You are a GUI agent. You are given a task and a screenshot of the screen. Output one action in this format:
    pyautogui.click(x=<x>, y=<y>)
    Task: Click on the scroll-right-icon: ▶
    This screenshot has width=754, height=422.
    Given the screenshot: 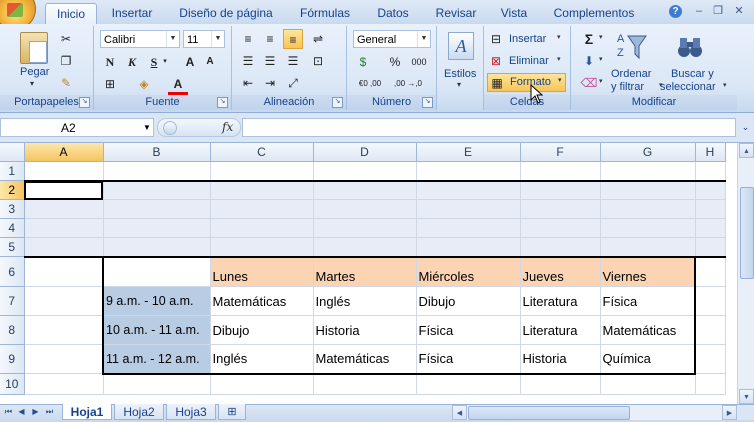 What is the action you would take?
    pyautogui.click(x=729, y=412)
    